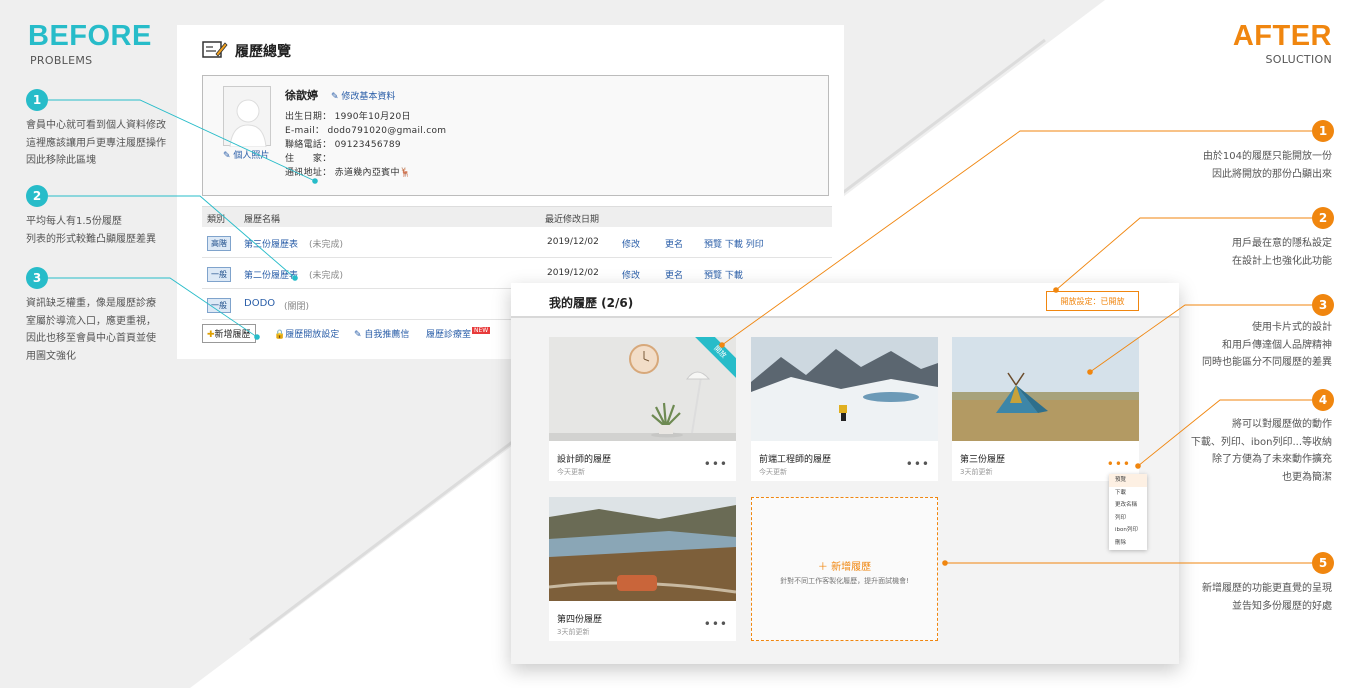  What do you see at coordinates (246, 154) in the screenshot?
I see `photo-link: ✎ 個人照片` at bounding box center [246, 154].